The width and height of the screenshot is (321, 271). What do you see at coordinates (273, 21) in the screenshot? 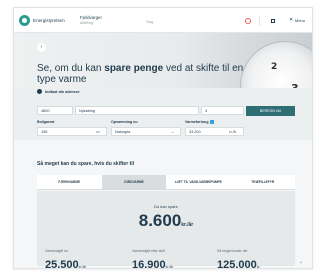
I see `grid-icon` at bounding box center [273, 21].